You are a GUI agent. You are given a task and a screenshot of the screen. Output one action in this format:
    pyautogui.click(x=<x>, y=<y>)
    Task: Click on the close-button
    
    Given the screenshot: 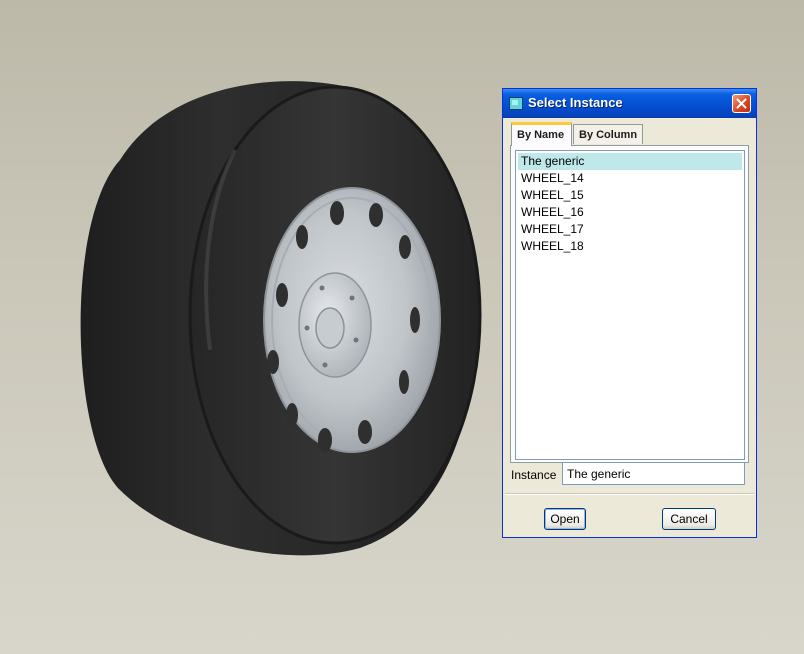 What is the action you would take?
    pyautogui.click(x=741, y=103)
    